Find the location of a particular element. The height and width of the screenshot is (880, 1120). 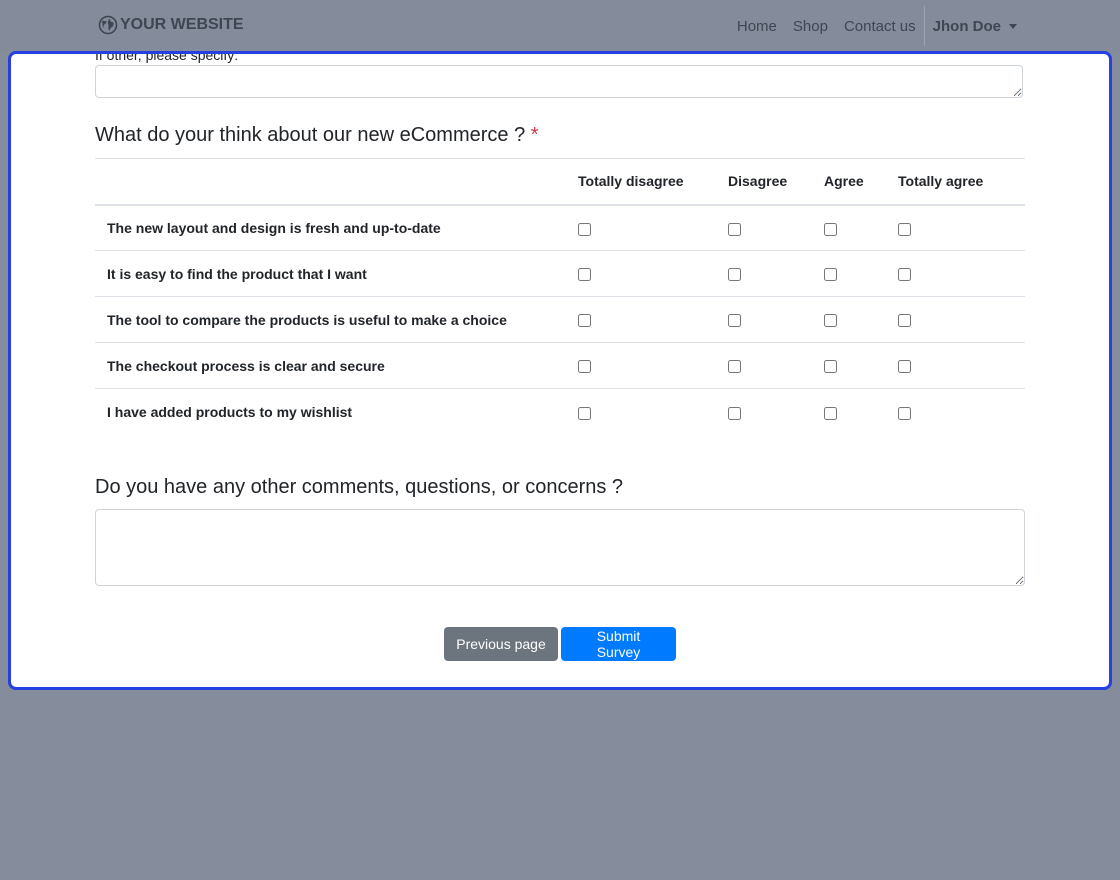

row-statement: I have added products to my wishlist is located at coordinates (230, 411).